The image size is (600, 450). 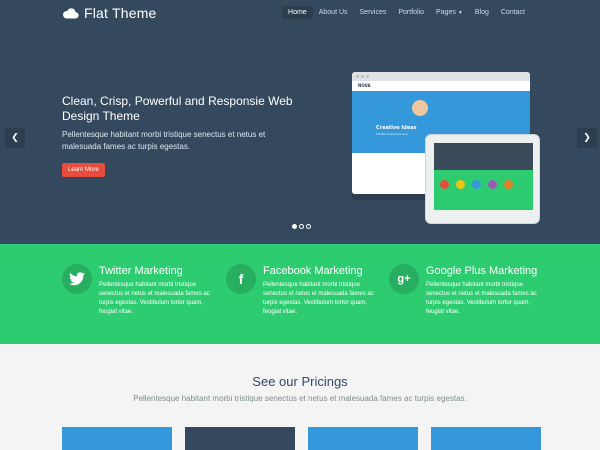 I want to click on nav-blog: Blog, so click(x=482, y=12).